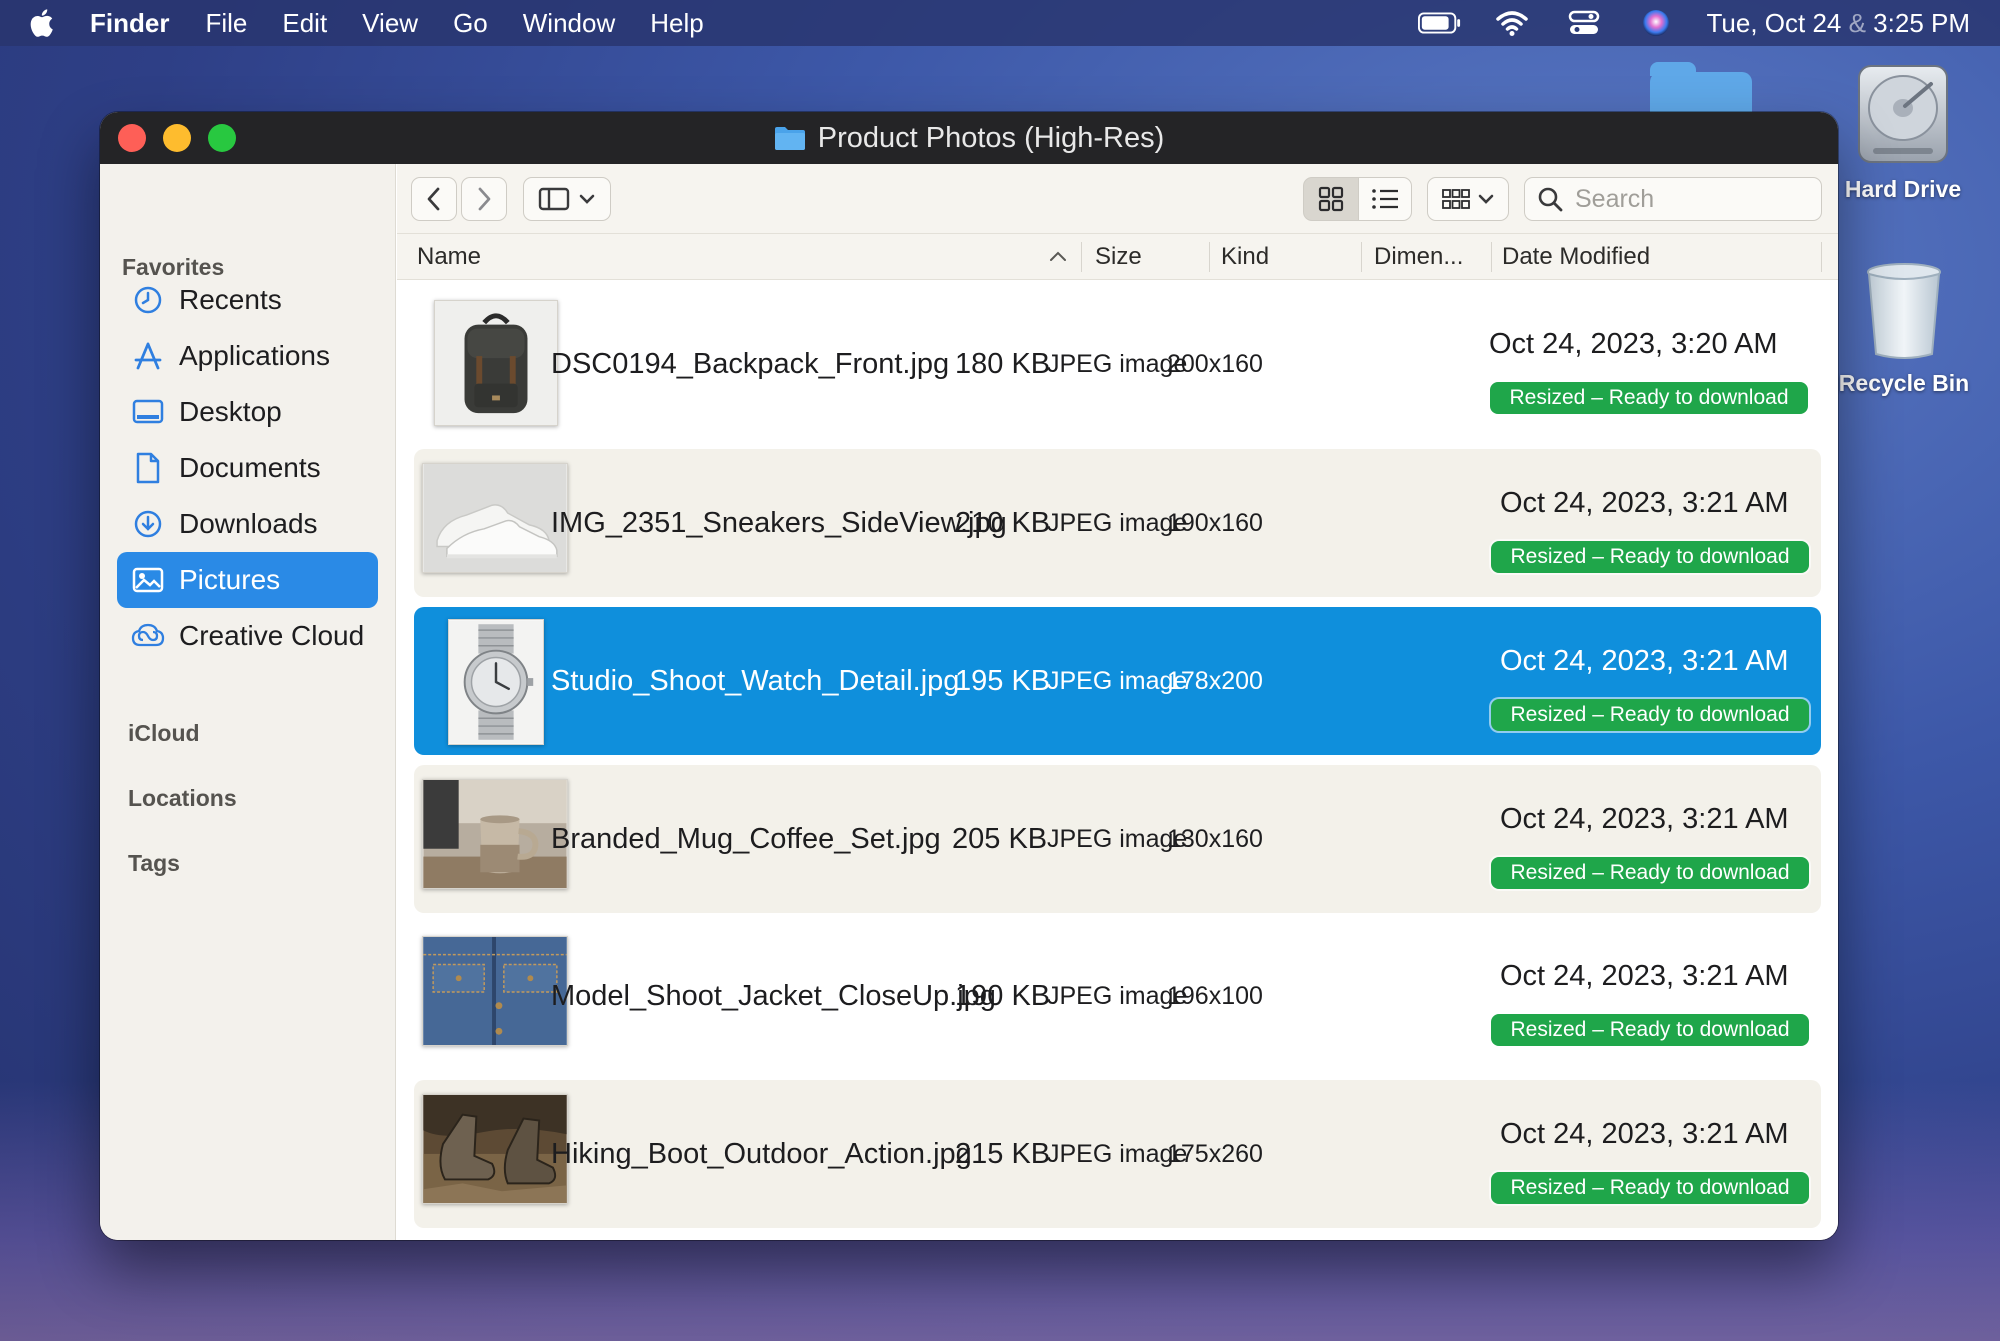  I want to click on file-date-modified: Oct 24, 2023, 3:21 AM, so click(1644, 661).